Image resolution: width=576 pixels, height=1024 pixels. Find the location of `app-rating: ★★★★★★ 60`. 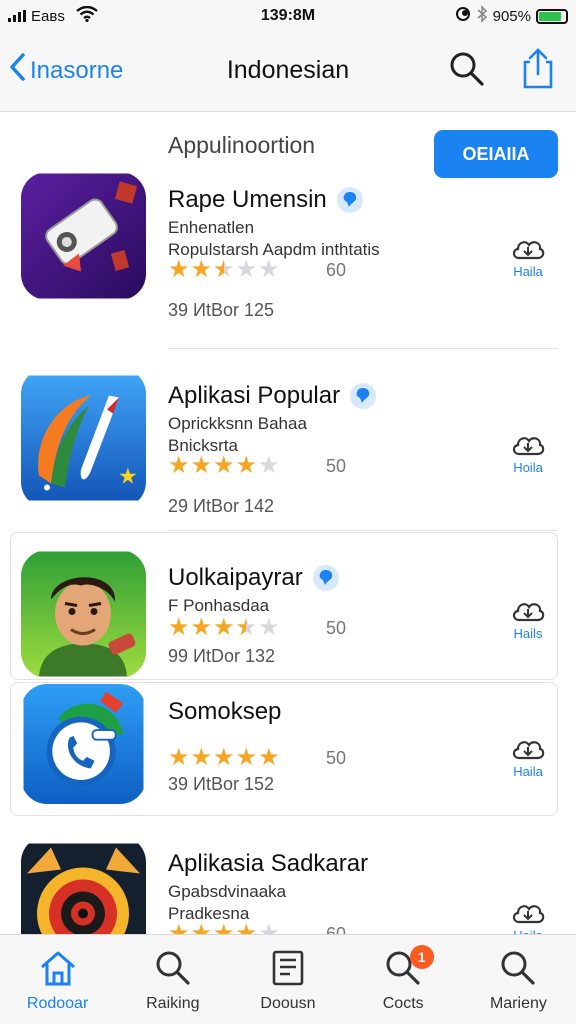

app-rating: ★★★★★★ 60 is located at coordinates (257, 269).